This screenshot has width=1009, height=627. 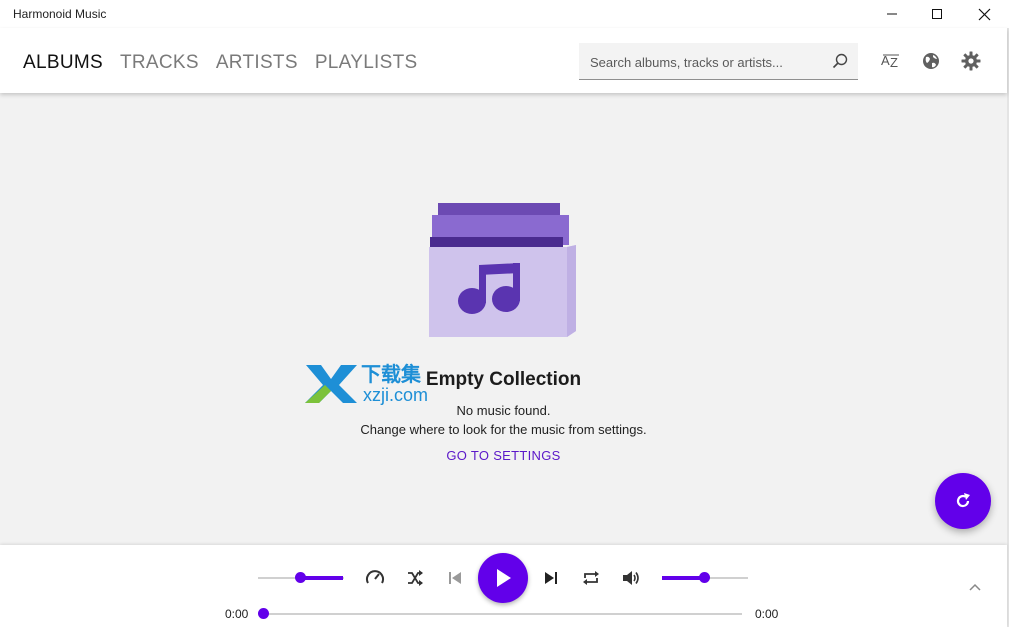 What do you see at coordinates (159, 63) in the screenshot?
I see `tab-tracks: TRACKS` at bounding box center [159, 63].